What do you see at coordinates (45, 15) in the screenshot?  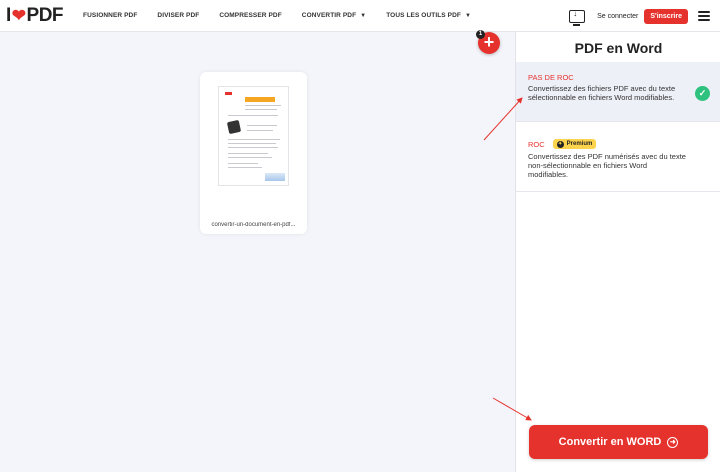 I see `logo-text-right: PDF` at bounding box center [45, 15].